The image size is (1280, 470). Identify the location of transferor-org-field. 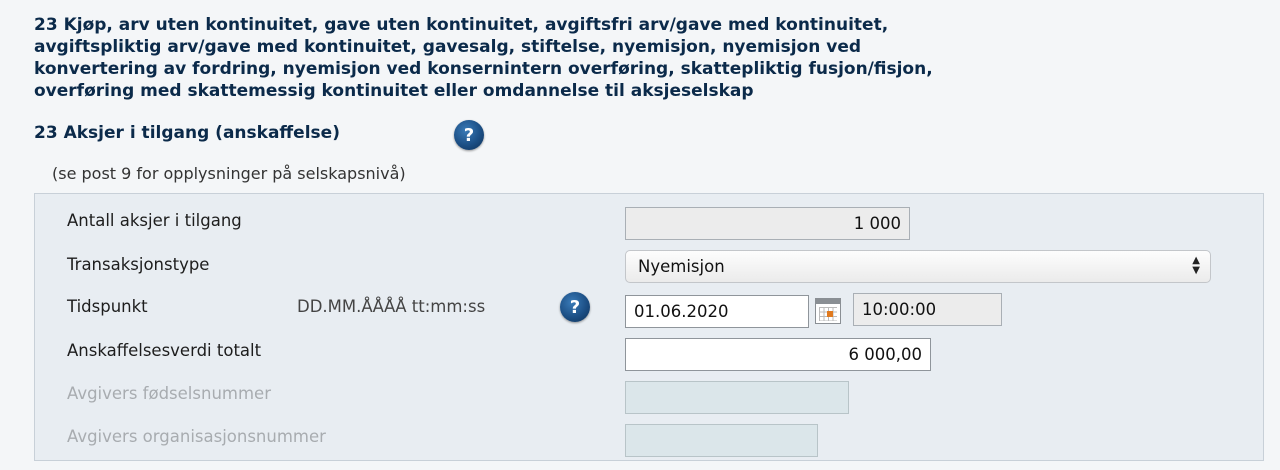
(721, 440).